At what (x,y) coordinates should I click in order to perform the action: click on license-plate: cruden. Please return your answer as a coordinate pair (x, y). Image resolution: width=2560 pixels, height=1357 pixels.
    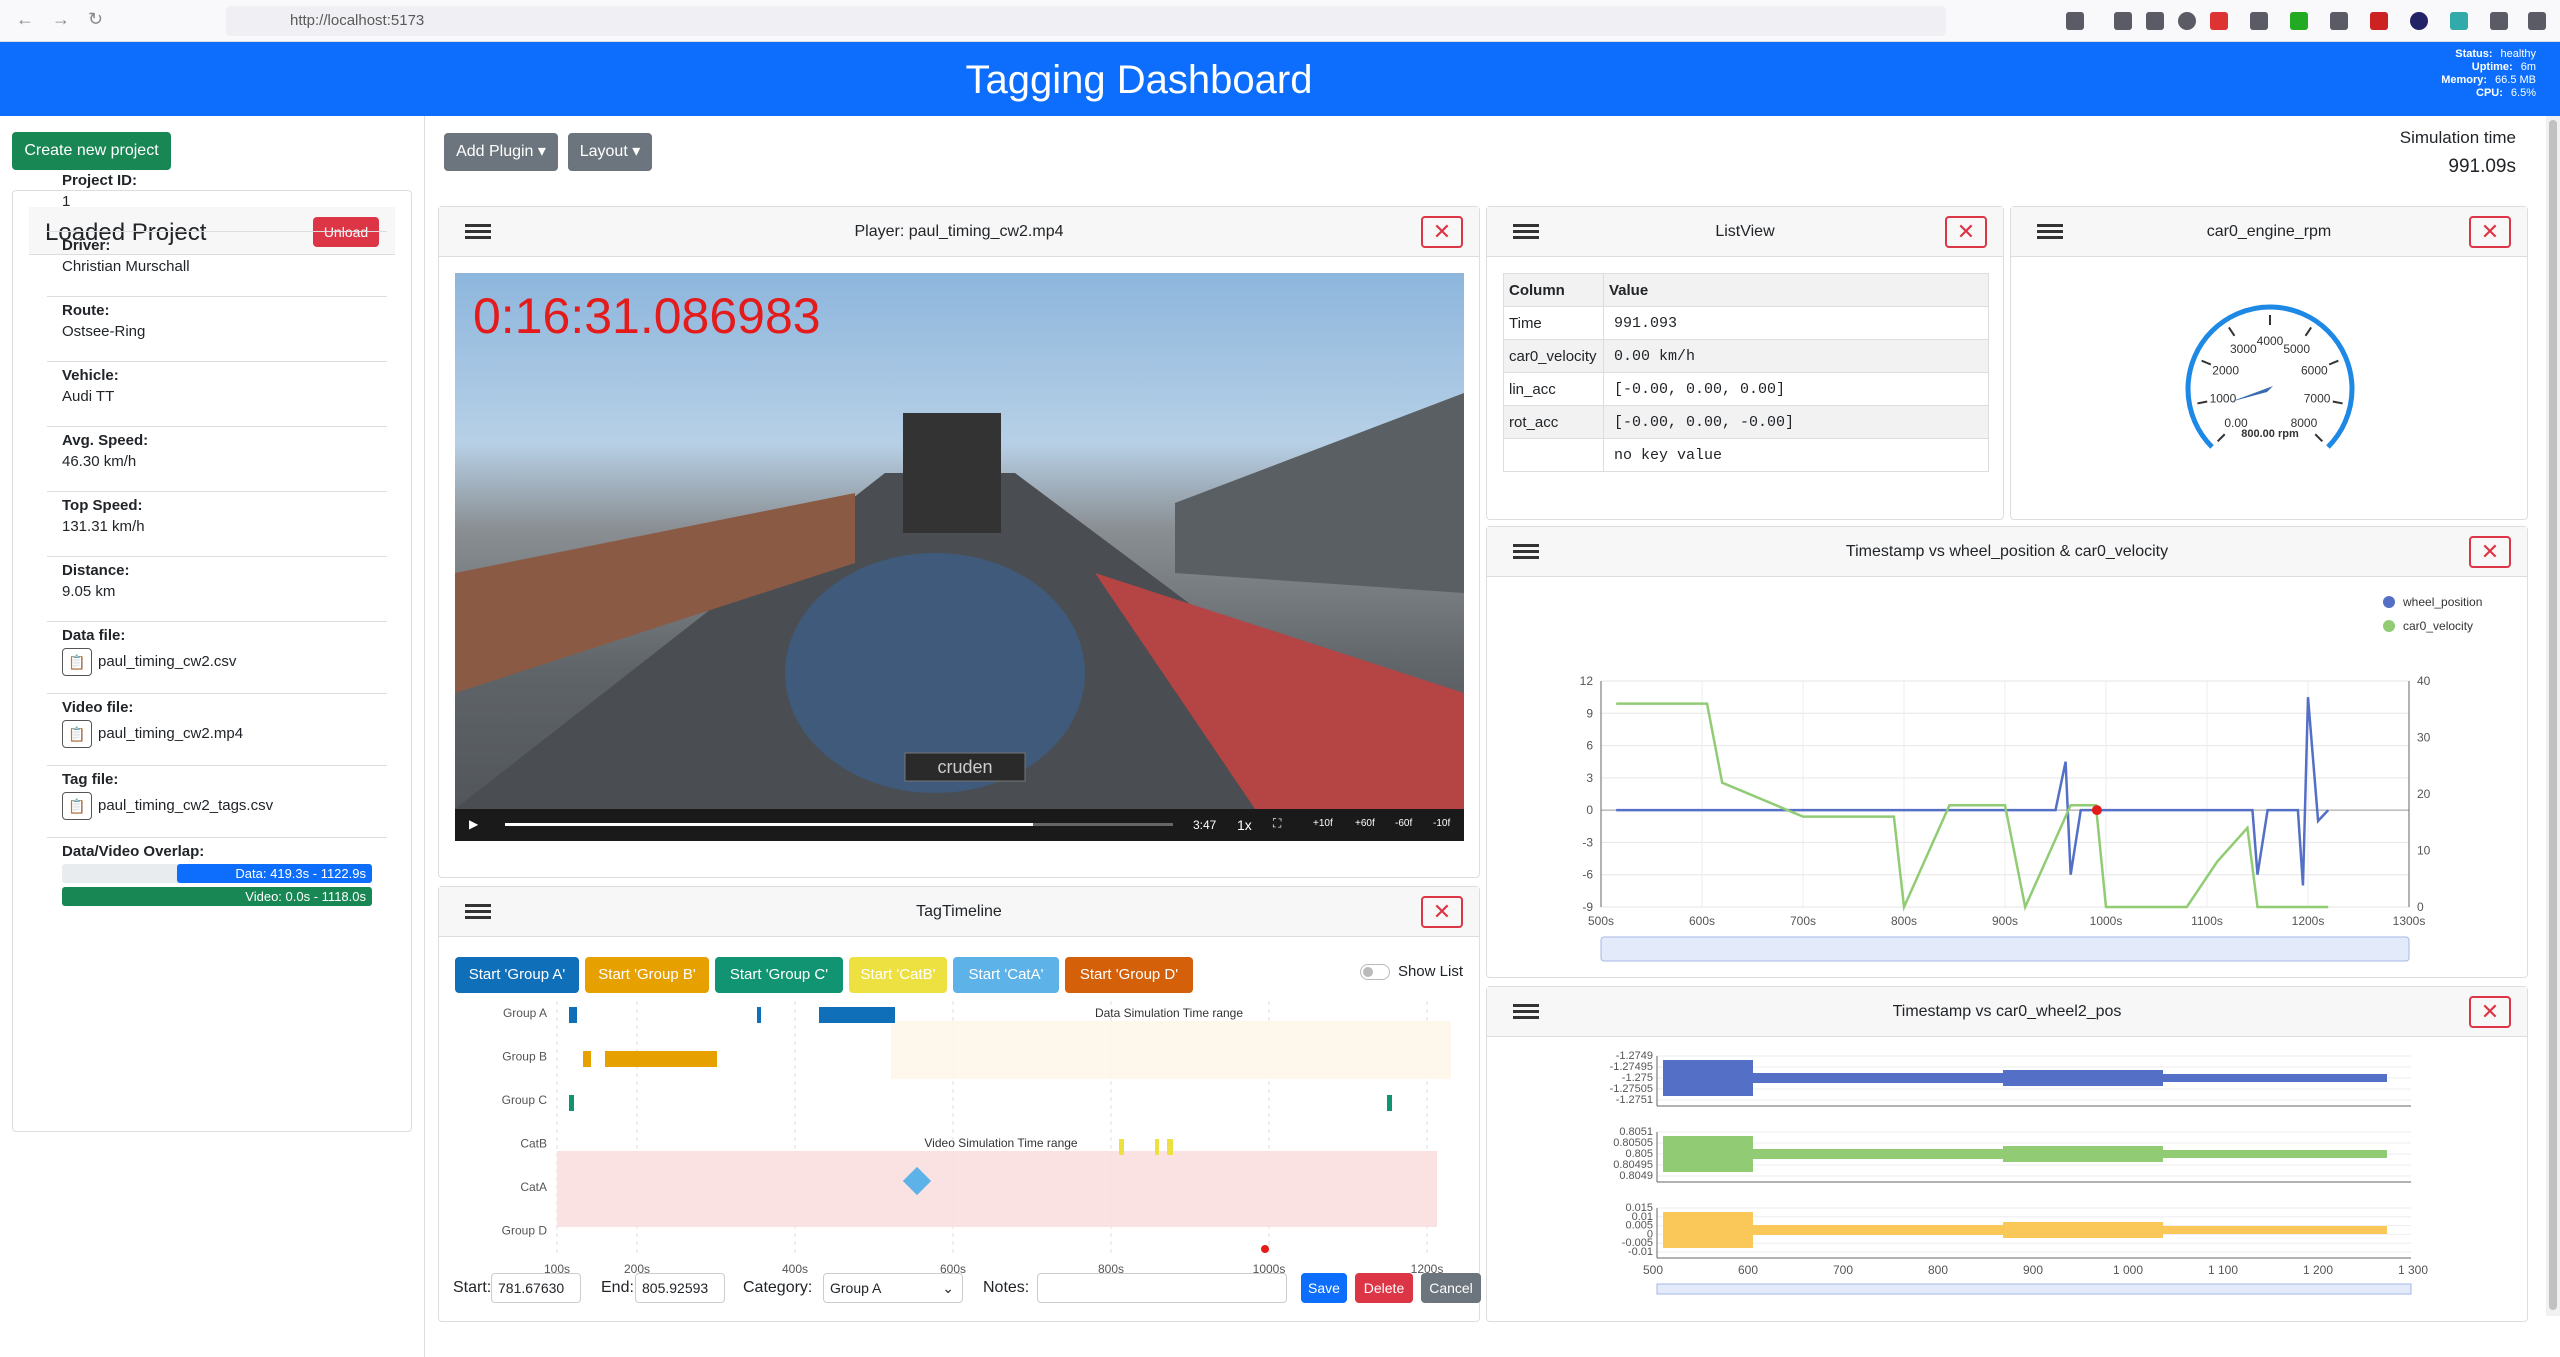
    Looking at the image, I should click on (964, 767).